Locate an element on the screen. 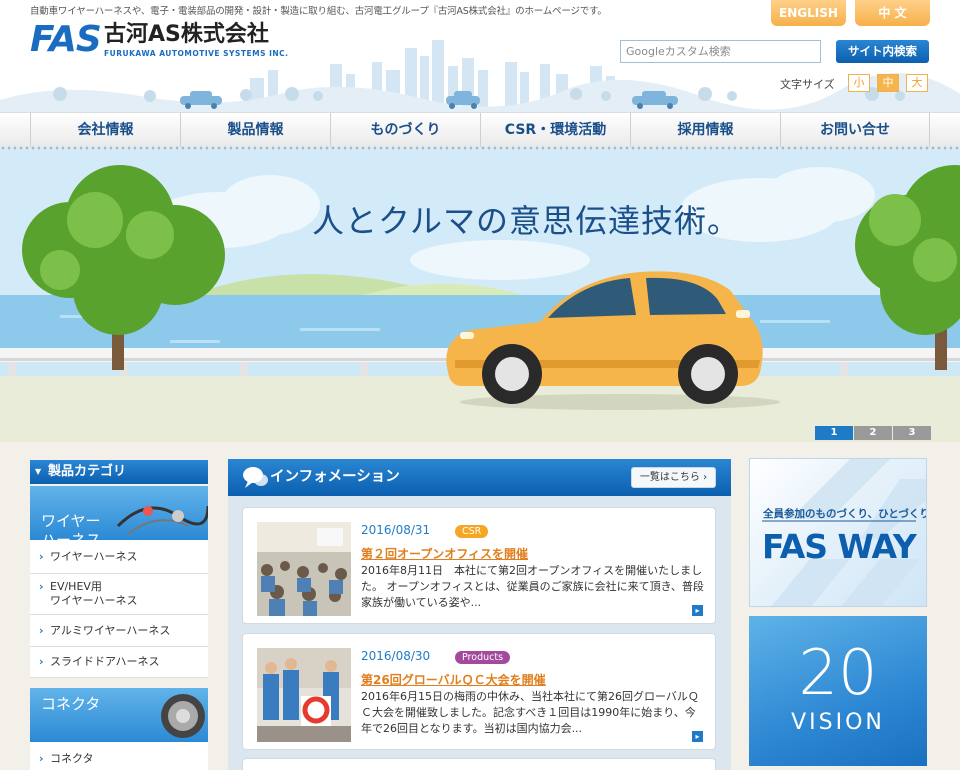  nav-csr: CSR・環境活動 is located at coordinates (555, 130).